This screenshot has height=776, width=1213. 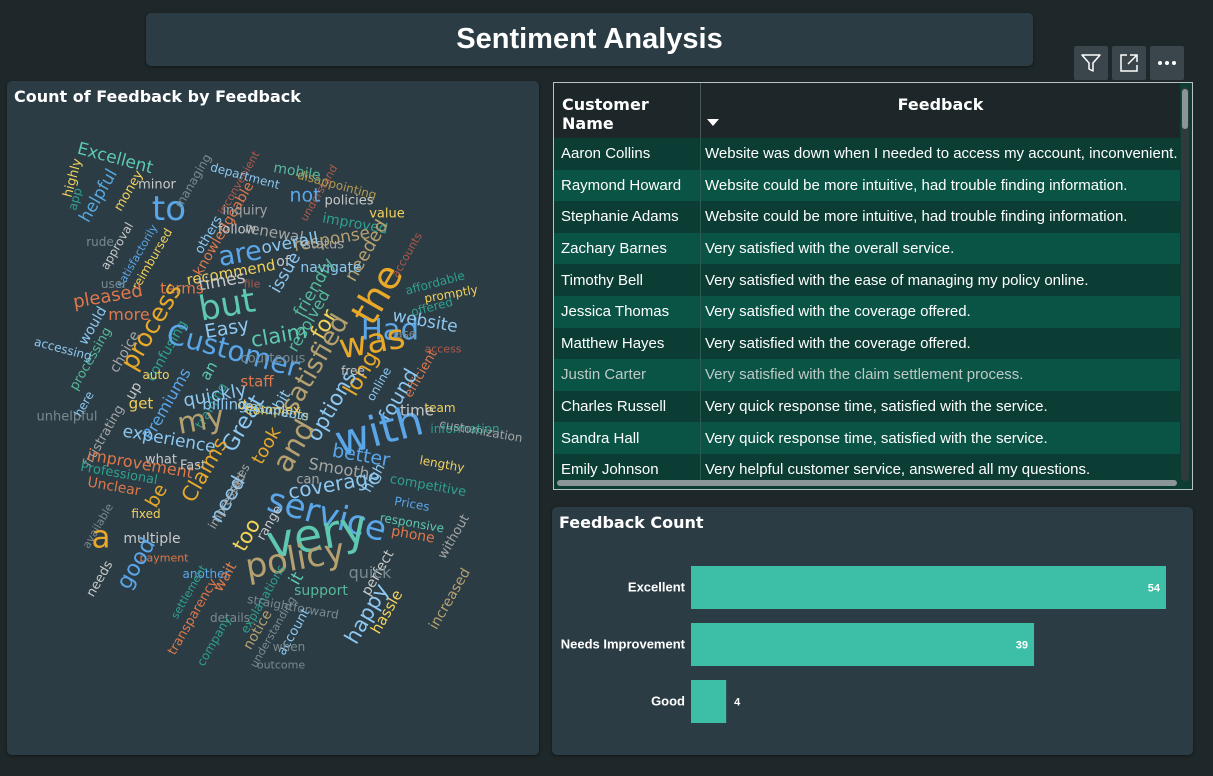 I want to click on cell-customer-name: Matthew Hayes, so click(x=627, y=343).